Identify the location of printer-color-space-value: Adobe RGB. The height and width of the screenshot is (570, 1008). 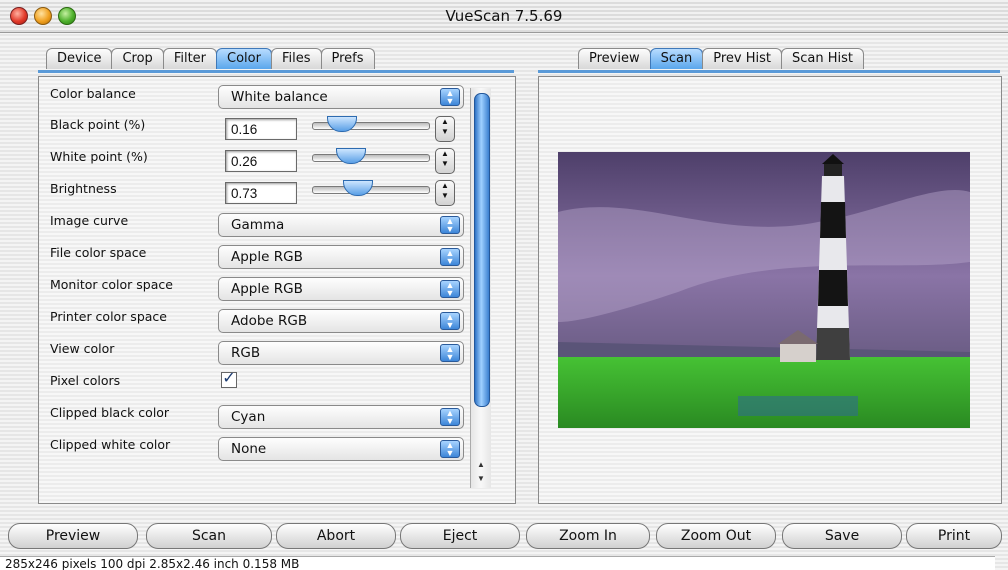
(269, 321).